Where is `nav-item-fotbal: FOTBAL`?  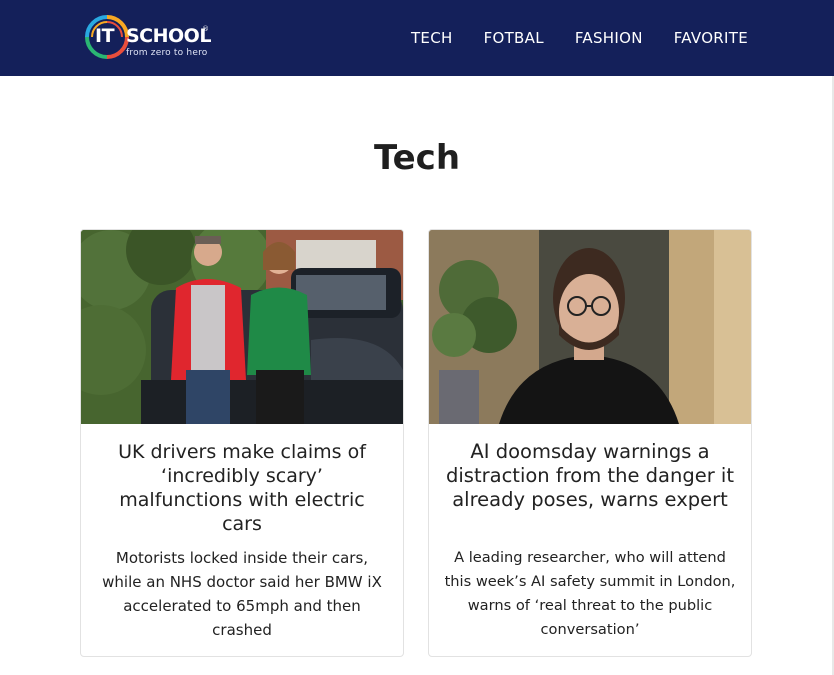
nav-item-fotbal: FOTBAL is located at coordinates (514, 38).